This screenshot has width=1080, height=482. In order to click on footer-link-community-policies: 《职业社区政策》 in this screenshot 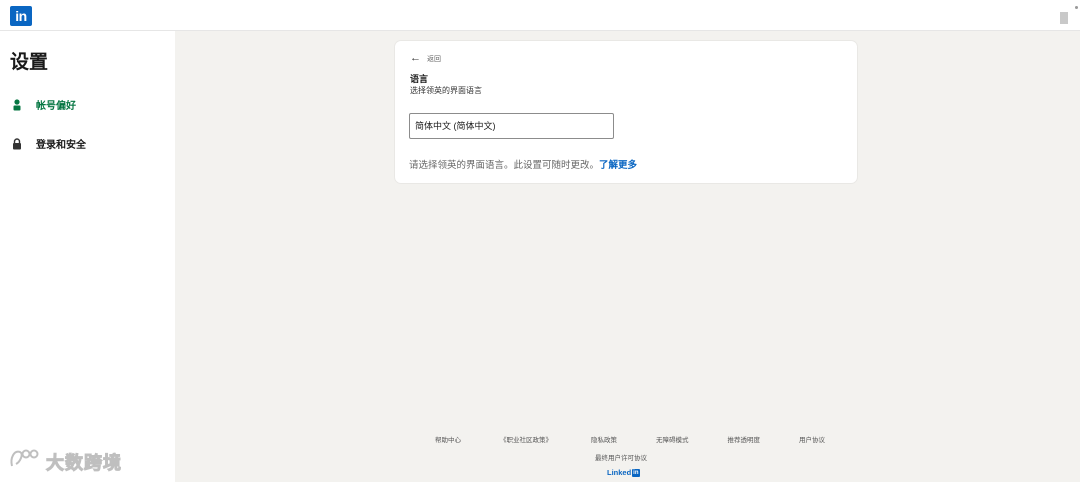, I will do `click(526, 439)`.